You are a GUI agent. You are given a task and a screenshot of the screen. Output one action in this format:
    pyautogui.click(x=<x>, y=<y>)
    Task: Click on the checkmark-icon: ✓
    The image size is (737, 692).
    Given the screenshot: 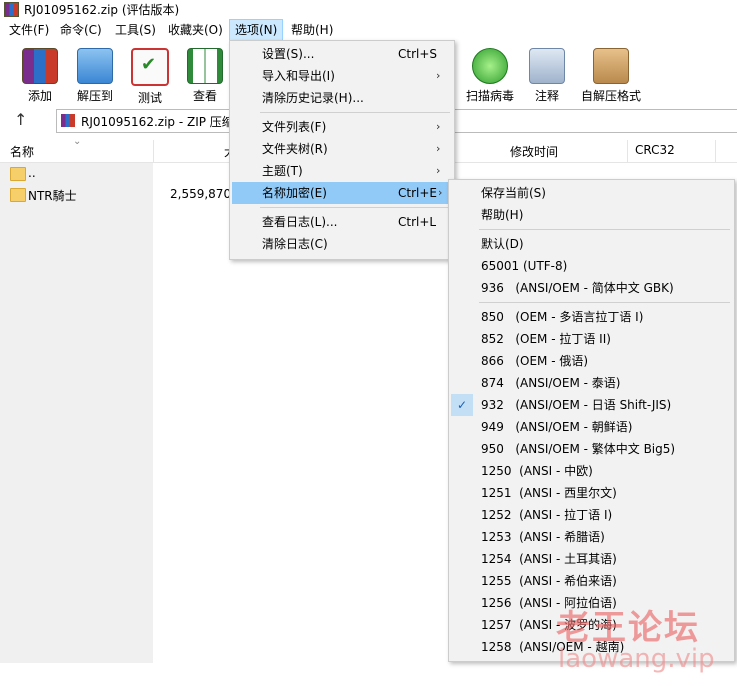 What is the action you would take?
    pyautogui.click(x=462, y=405)
    